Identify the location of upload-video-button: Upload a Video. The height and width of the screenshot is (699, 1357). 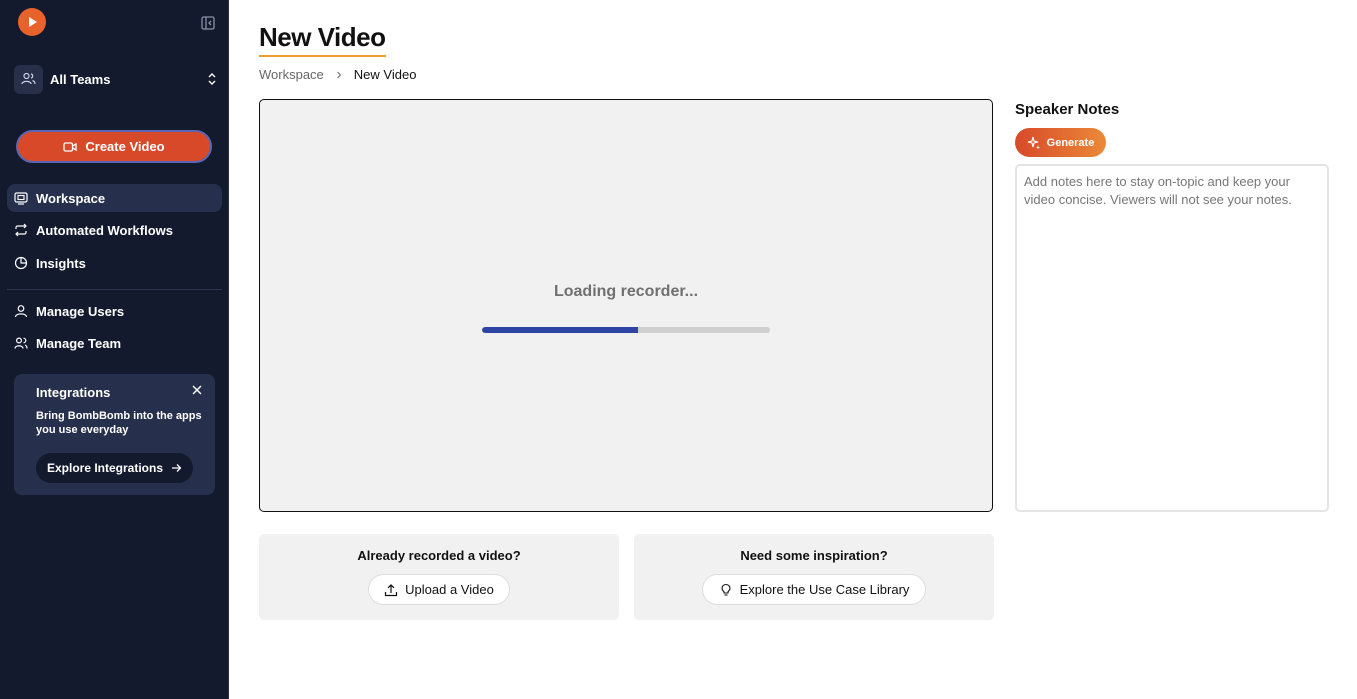
(439, 589).